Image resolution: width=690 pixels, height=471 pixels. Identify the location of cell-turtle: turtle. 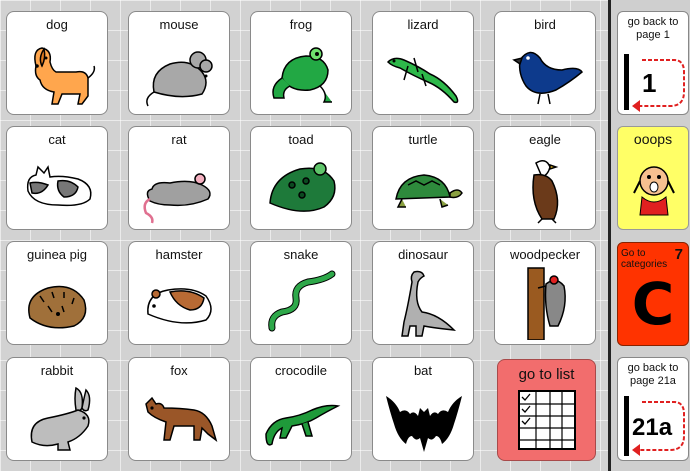
(423, 178).